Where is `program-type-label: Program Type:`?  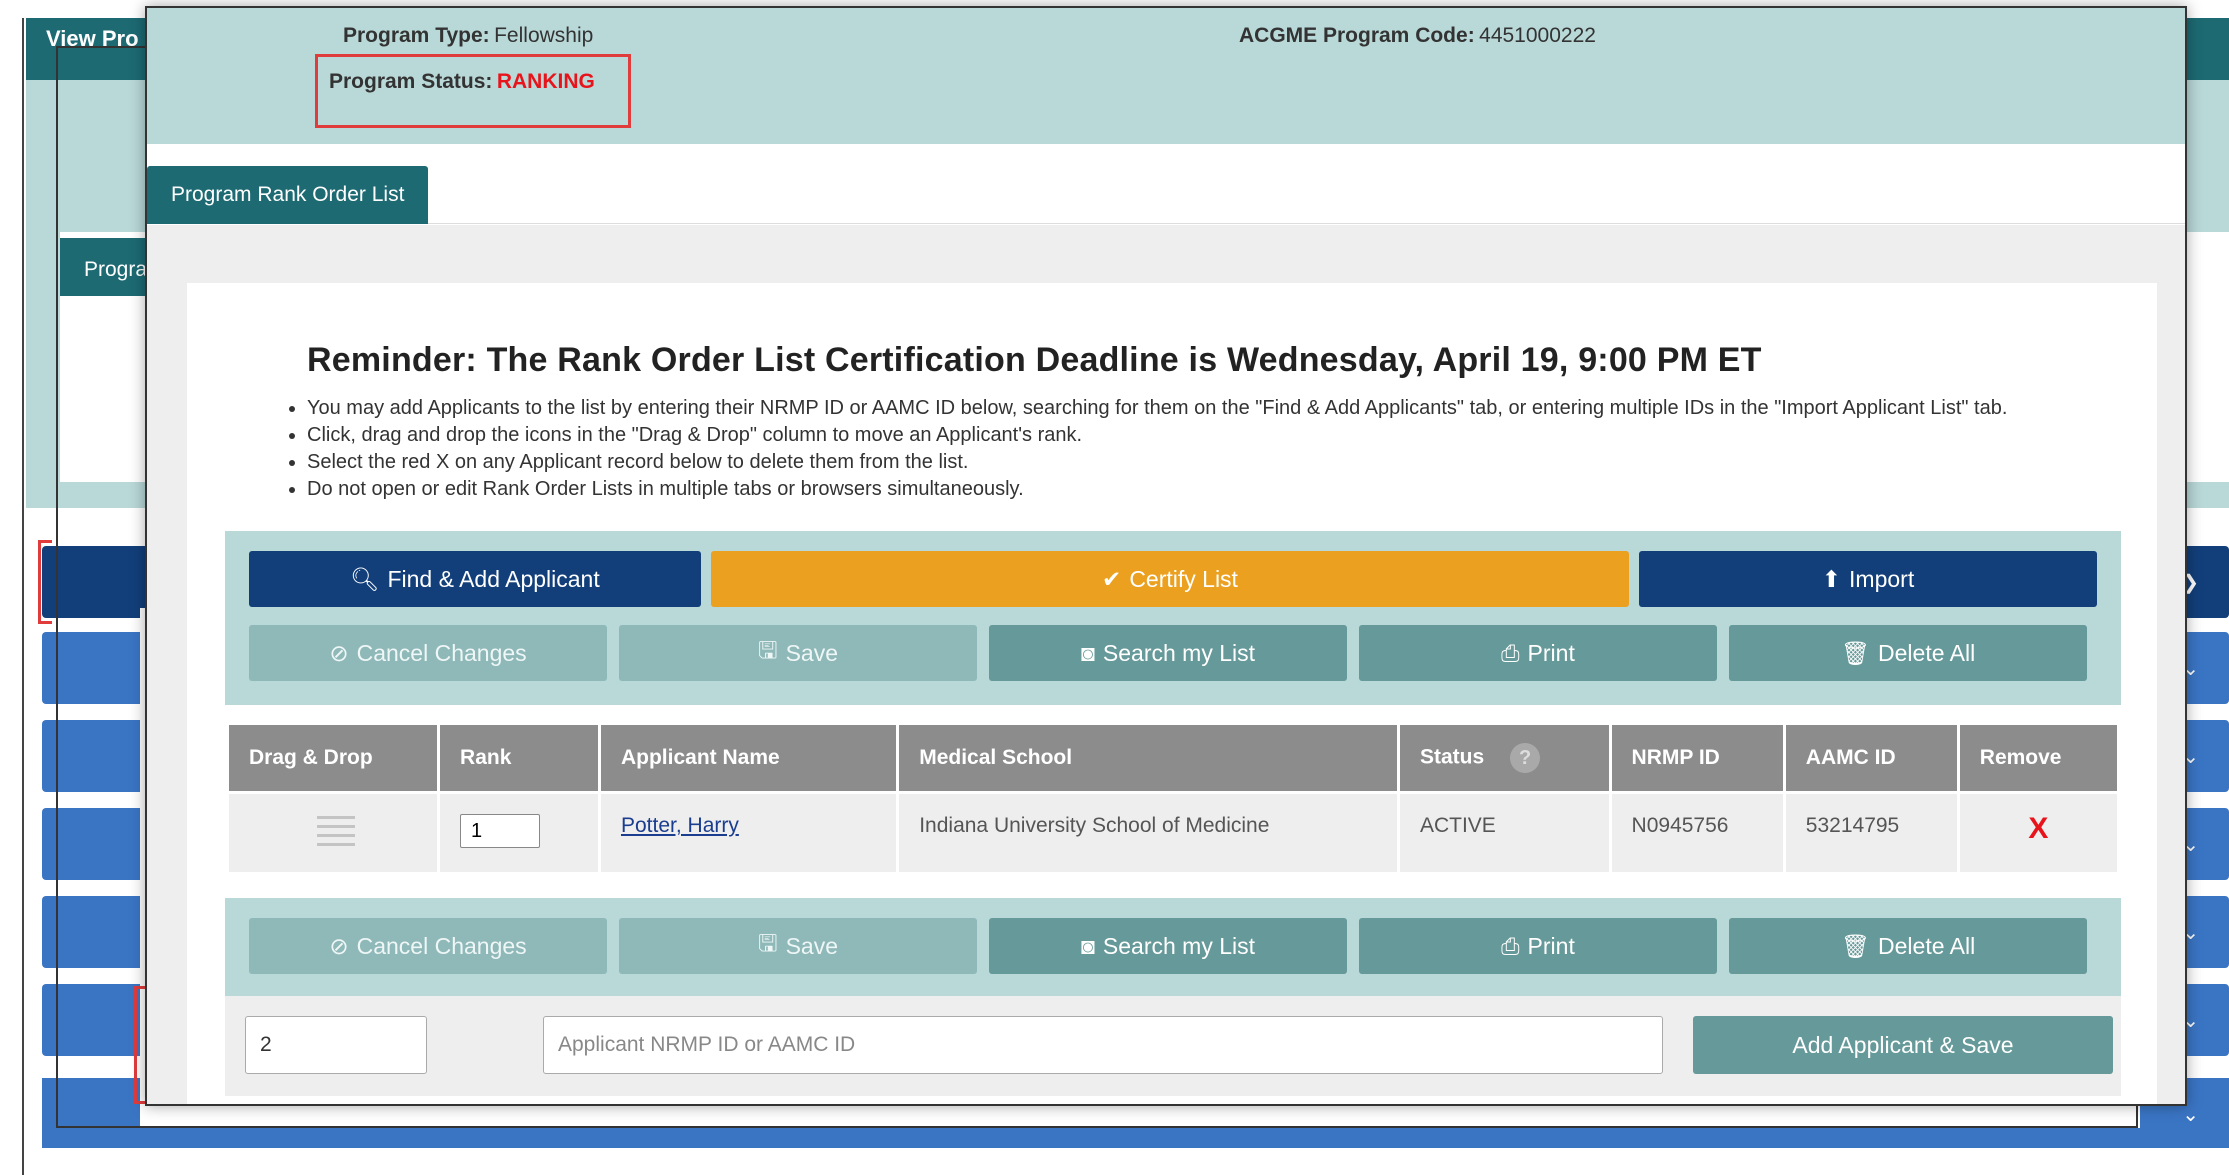
program-type-label: Program Type: is located at coordinates (416, 35).